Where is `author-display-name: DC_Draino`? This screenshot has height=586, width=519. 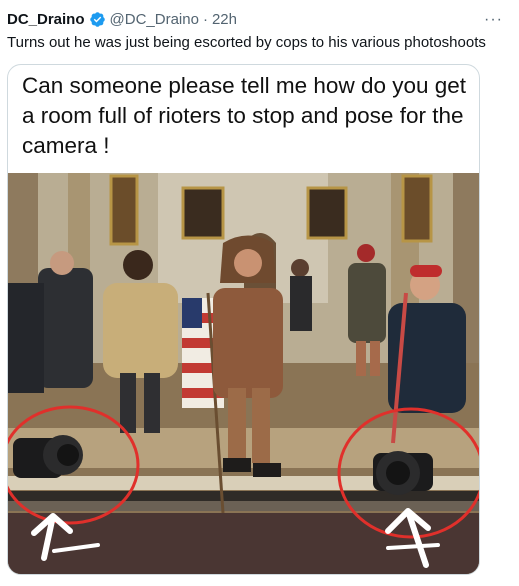
author-display-name: DC_Draino is located at coordinates (46, 19).